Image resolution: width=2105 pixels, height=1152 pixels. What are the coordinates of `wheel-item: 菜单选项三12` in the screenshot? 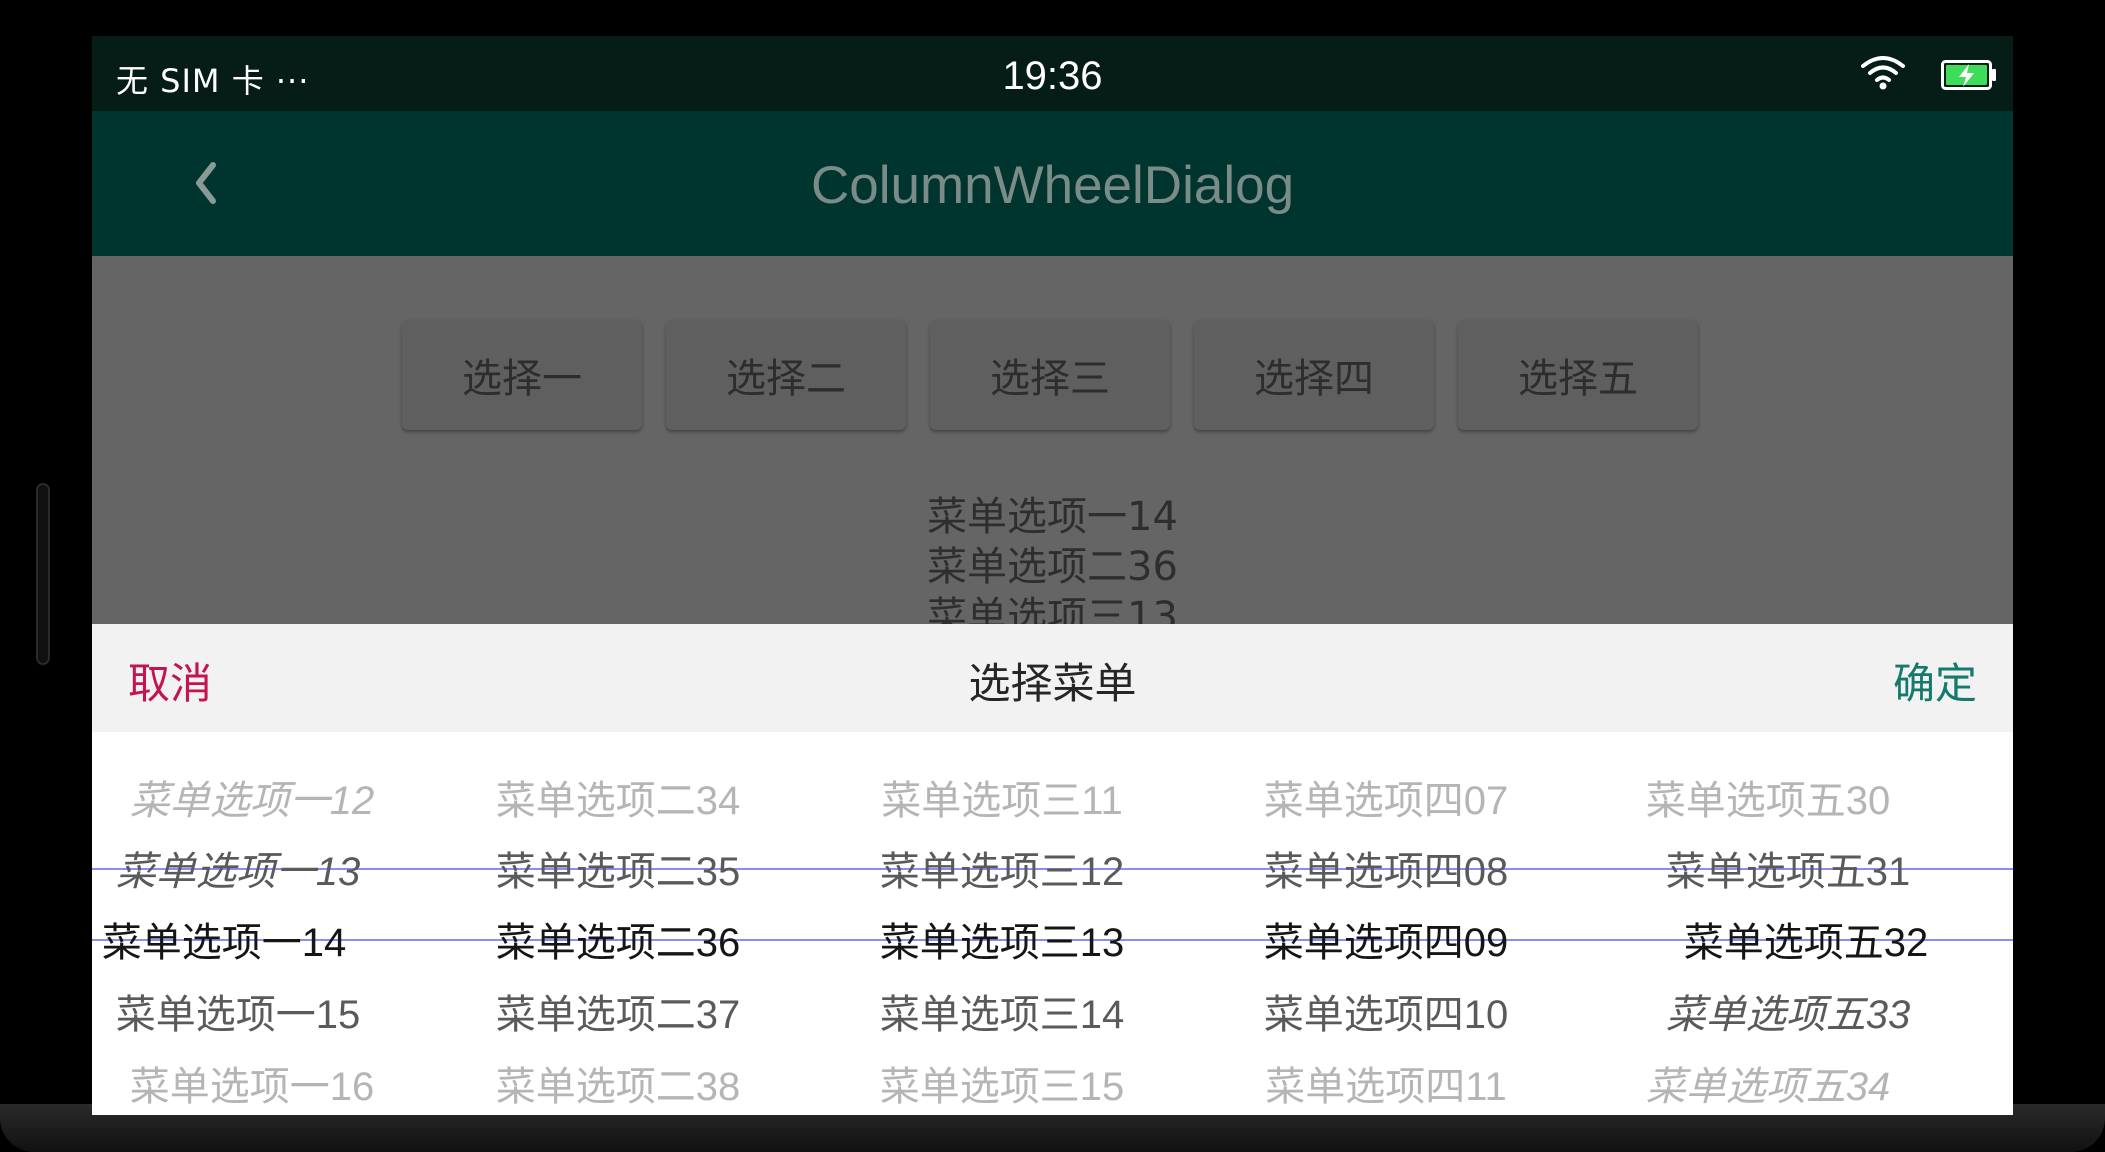 It's located at (1002, 868).